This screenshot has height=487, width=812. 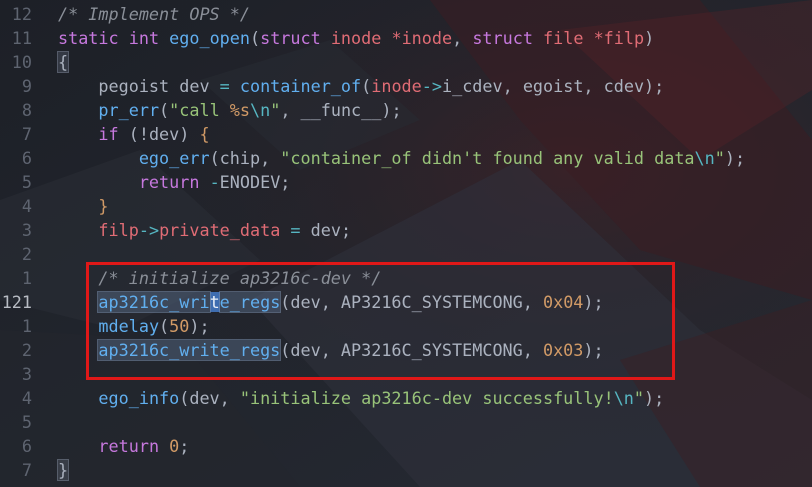 What do you see at coordinates (139, 398) in the screenshot?
I see `code-token: ego_info` at bounding box center [139, 398].